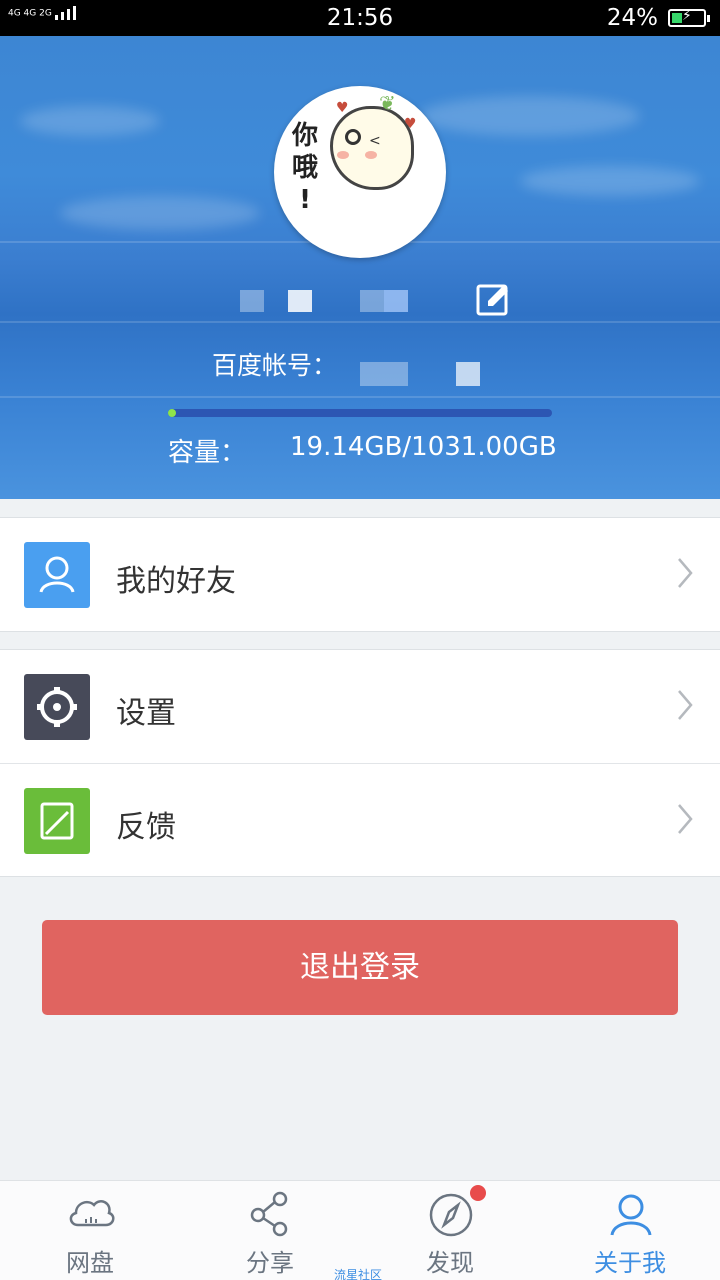  I want to click on bottom-tab-bar: 网盘 分享 发现 关于我, so click(360, 1230).